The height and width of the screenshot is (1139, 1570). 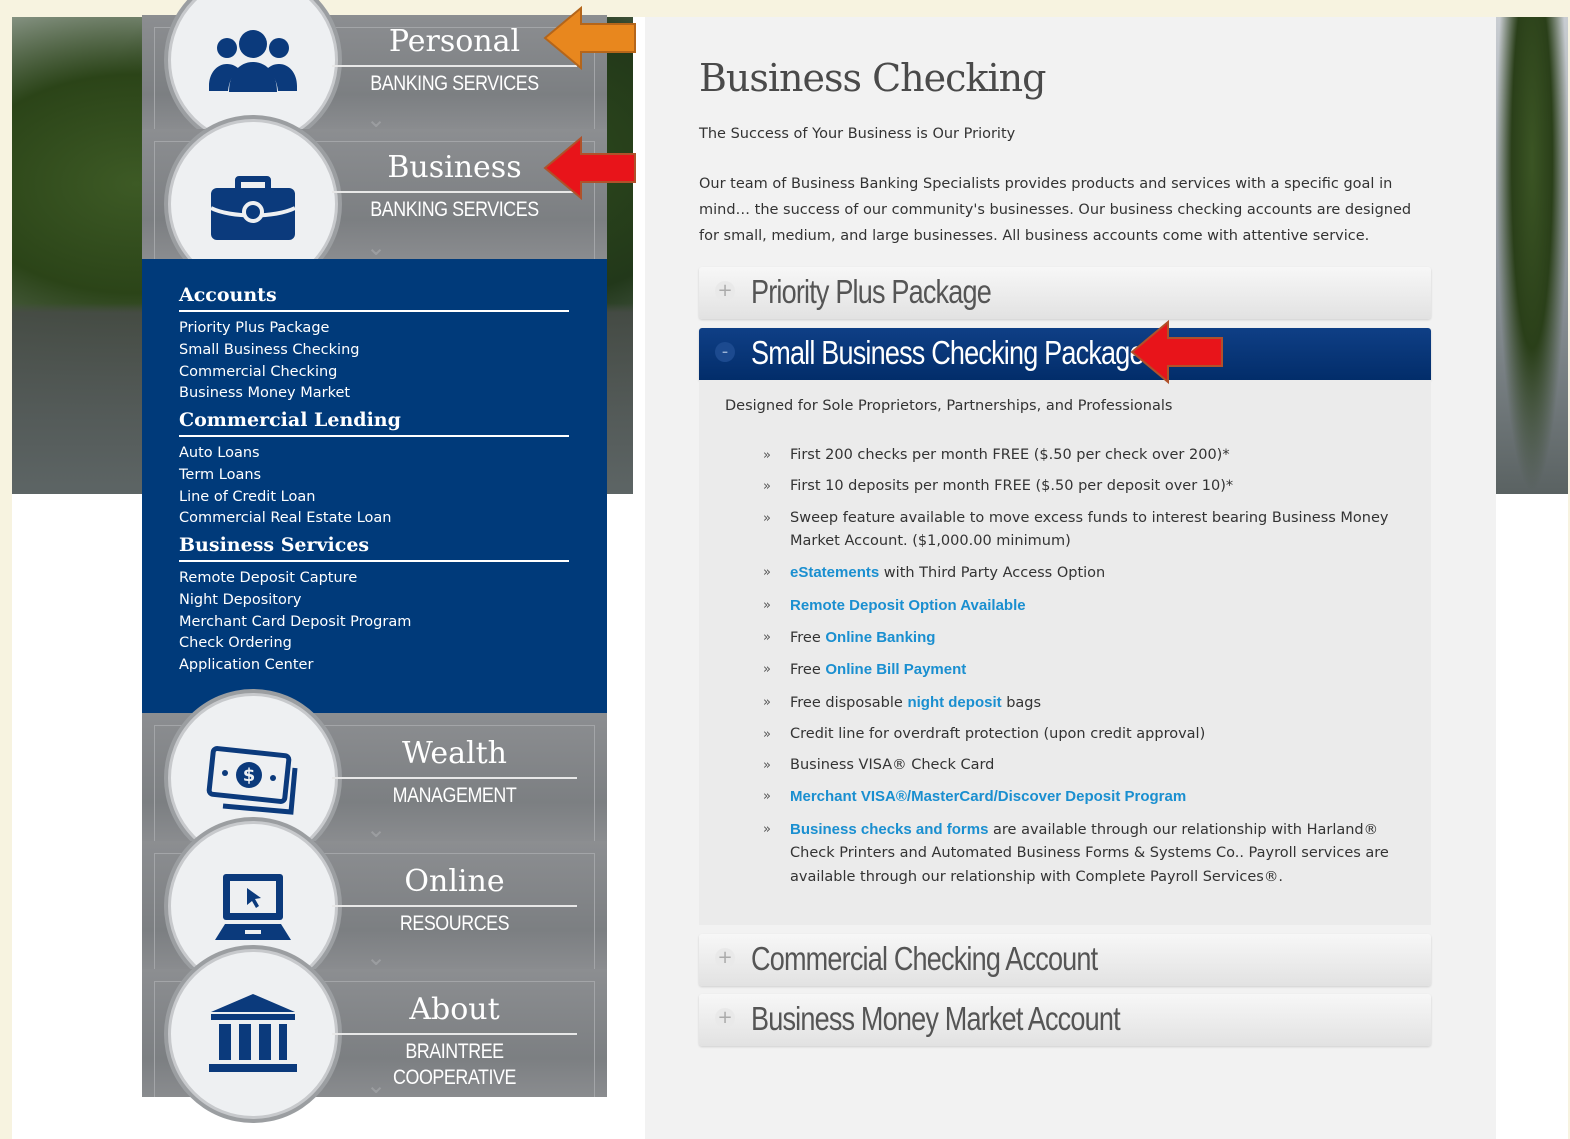 I want to click on menu-item: Auto Loans, so click(x=374, y=454).